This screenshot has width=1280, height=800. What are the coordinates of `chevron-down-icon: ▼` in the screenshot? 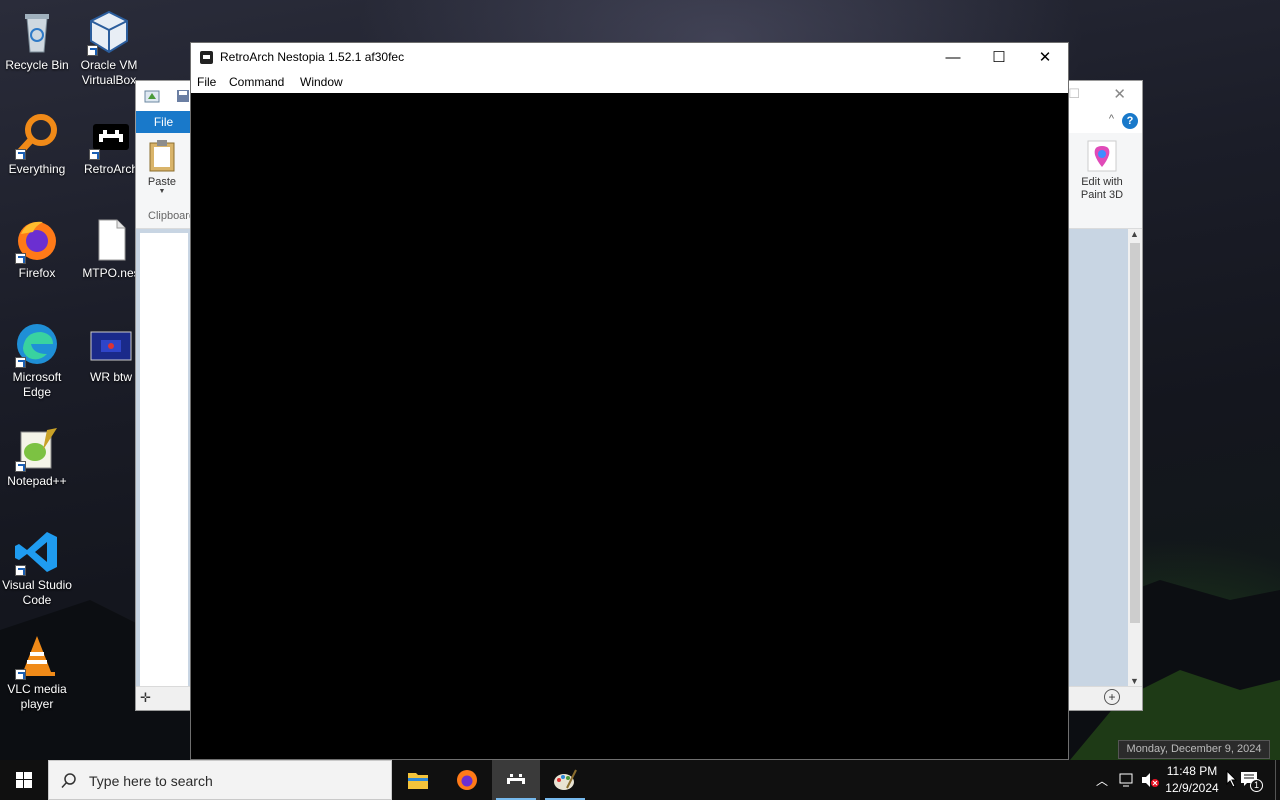 It's located at (162, 191).